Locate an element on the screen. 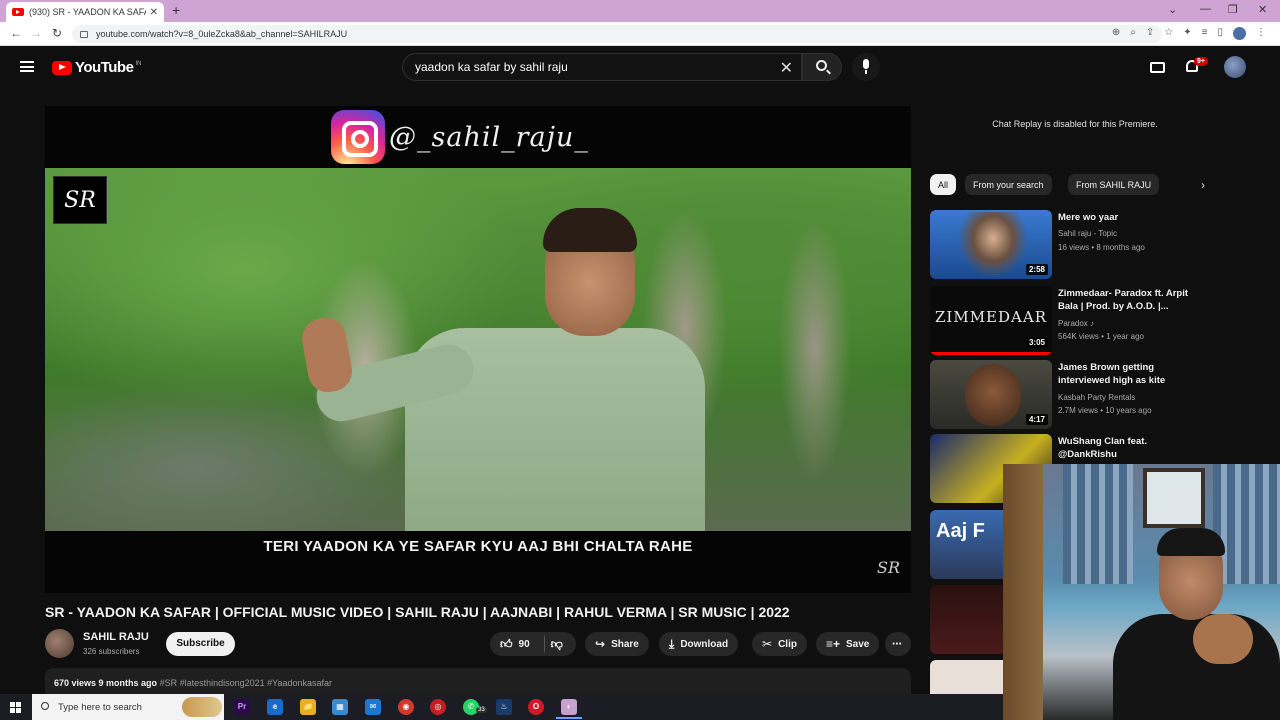  recommendation-channel: Sahil raju - Topic is located at coordinates (1087, 233).